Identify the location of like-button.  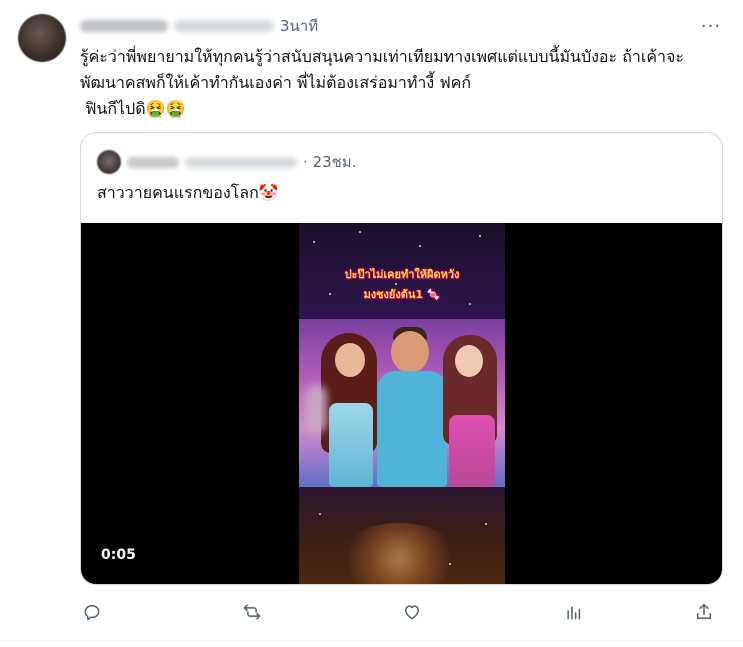
(412, 612).